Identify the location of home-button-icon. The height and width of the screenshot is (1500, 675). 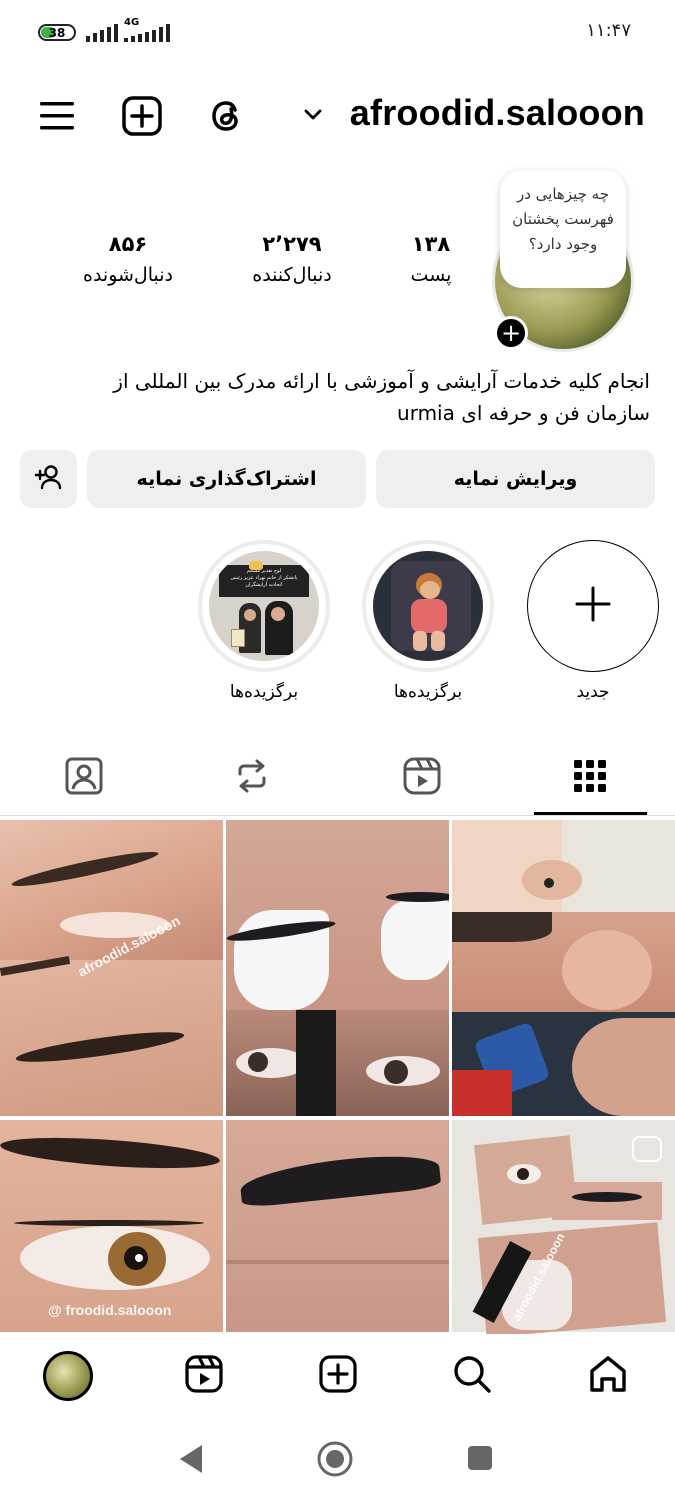
(335, 1461).